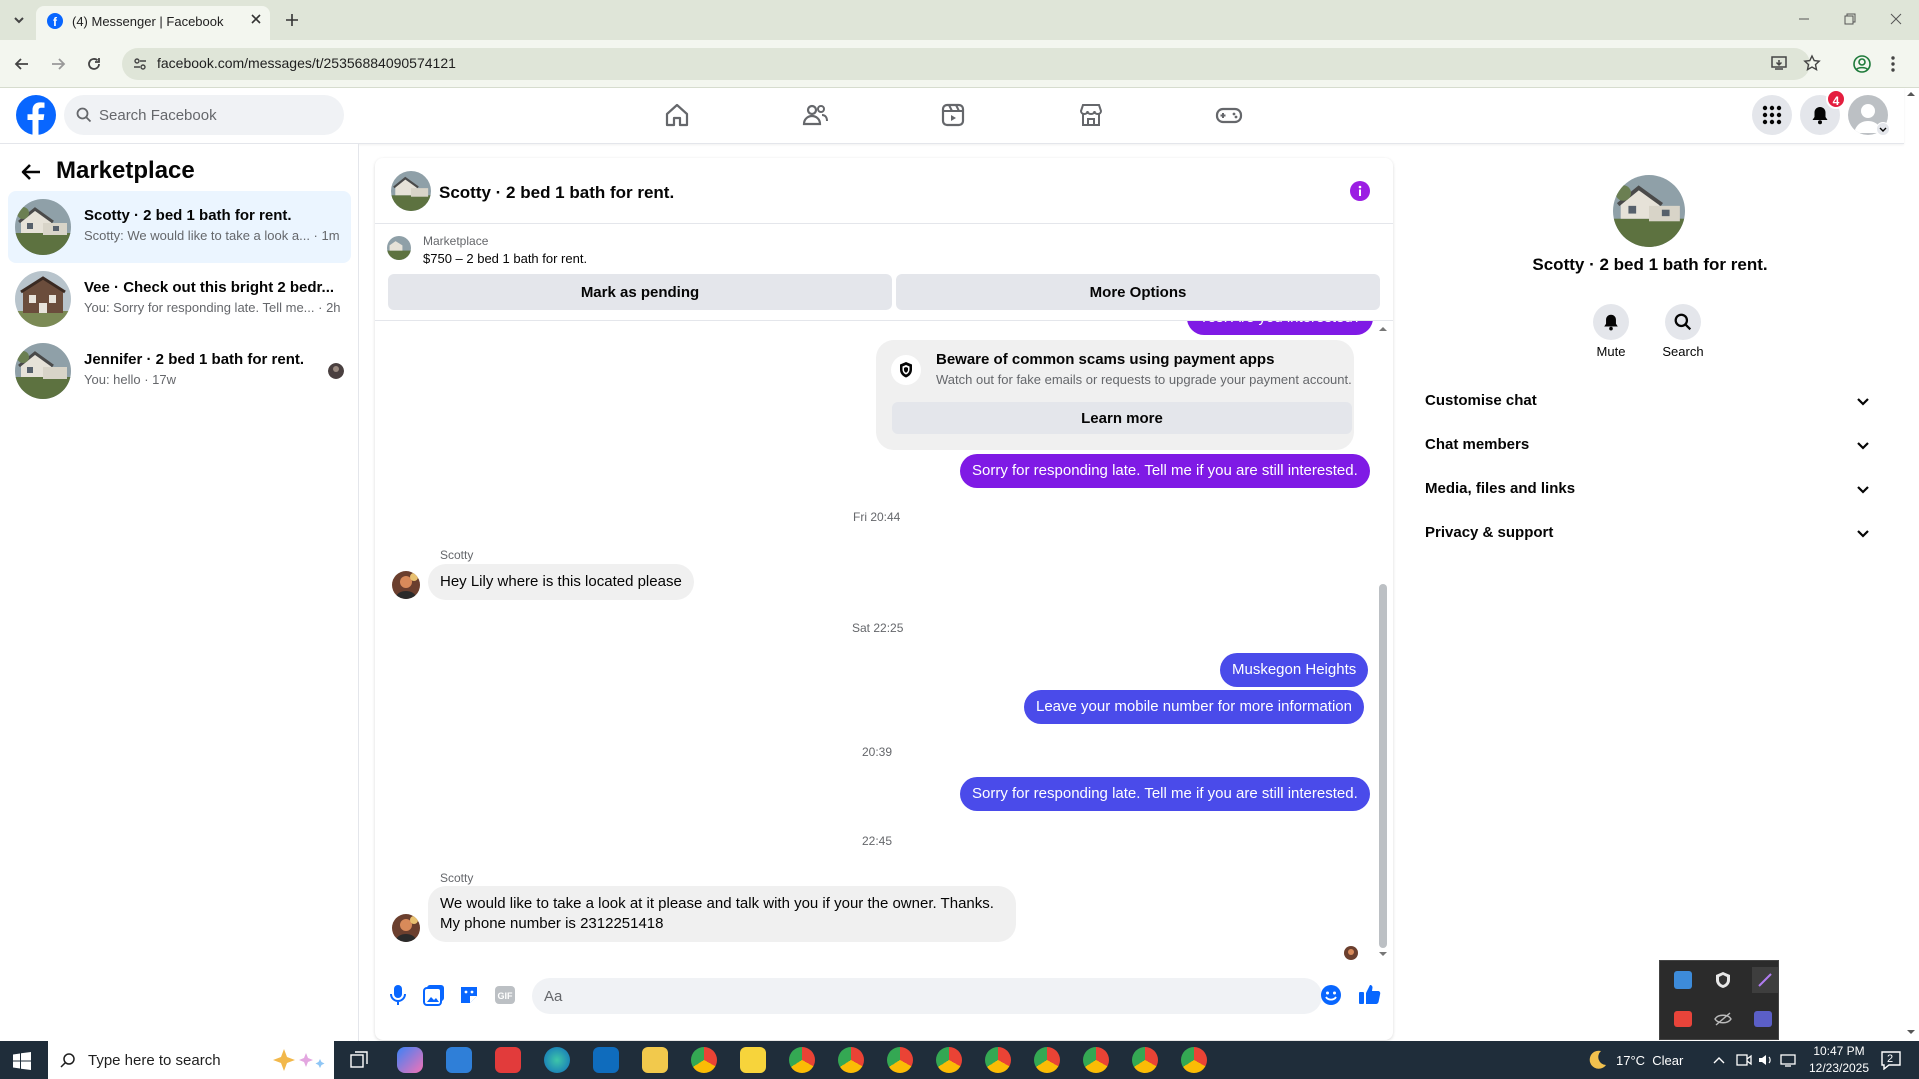 Image resolution: width=1919 pixels, height=1079 pixels. What do you see at coordinates (1863, 445) in the screenshot?
I see `chevron-down-icon` at bounding box center [1863, 445].